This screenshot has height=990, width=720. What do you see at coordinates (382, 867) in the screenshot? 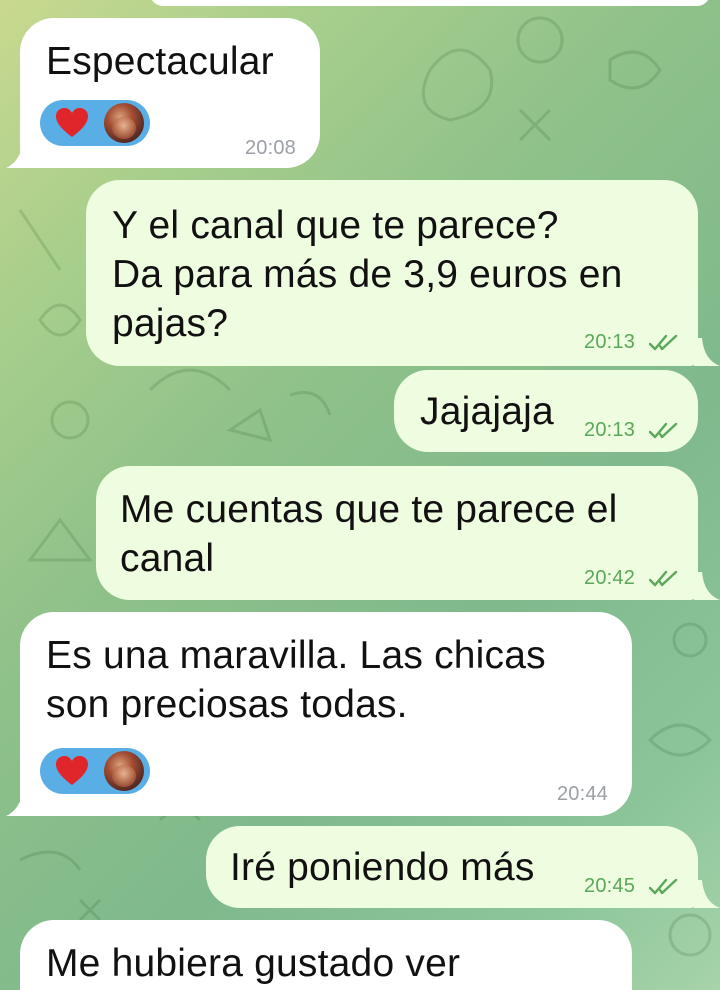
I see `message-text: Iré poniendo más` at bounding box center [382, 867].